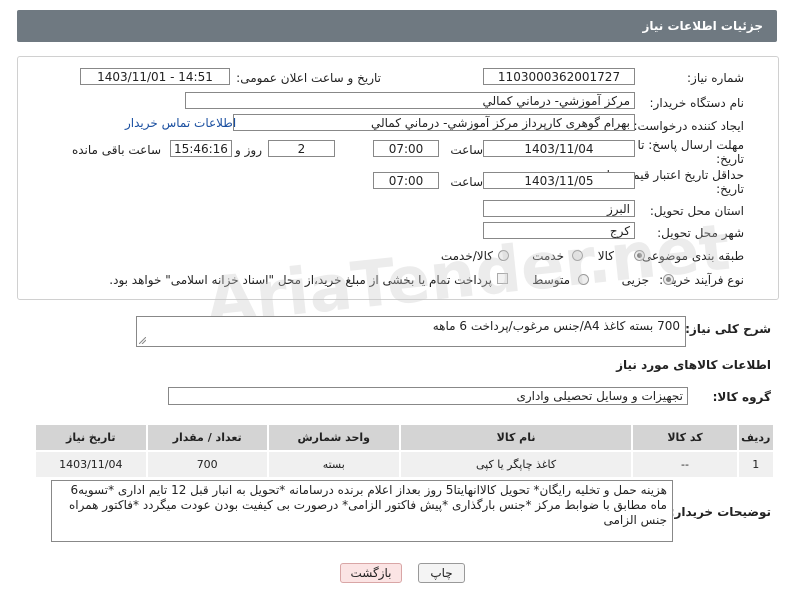 Image resolution: width=789 pixels, height=598 pixels. Describe the element at coordinates (685, 464) in the screenshot. I see `cell-goods-code: --` at that location.